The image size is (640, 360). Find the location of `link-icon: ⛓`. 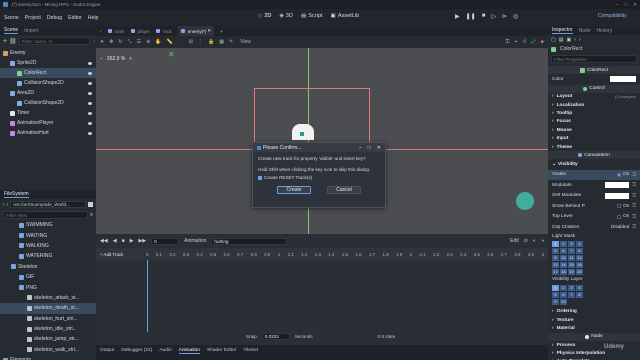

link-icon: ⛓ is located at coordinates (13, 41).